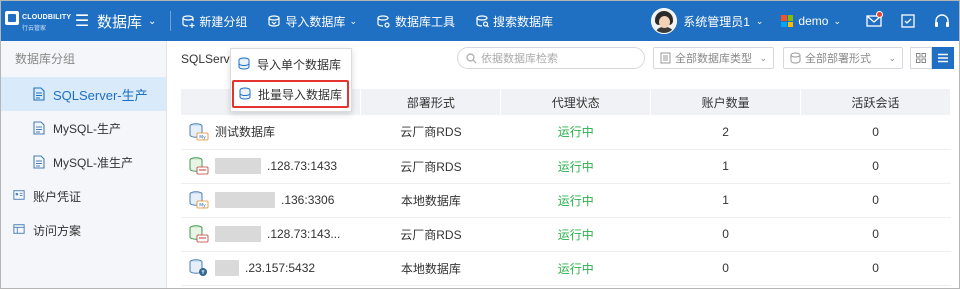 The width and height of the screenshot is (960, 289). Describe the element at coordinates (431, 102) in the screenshot. I see `col-header-deploy: 部署形式` at that location.